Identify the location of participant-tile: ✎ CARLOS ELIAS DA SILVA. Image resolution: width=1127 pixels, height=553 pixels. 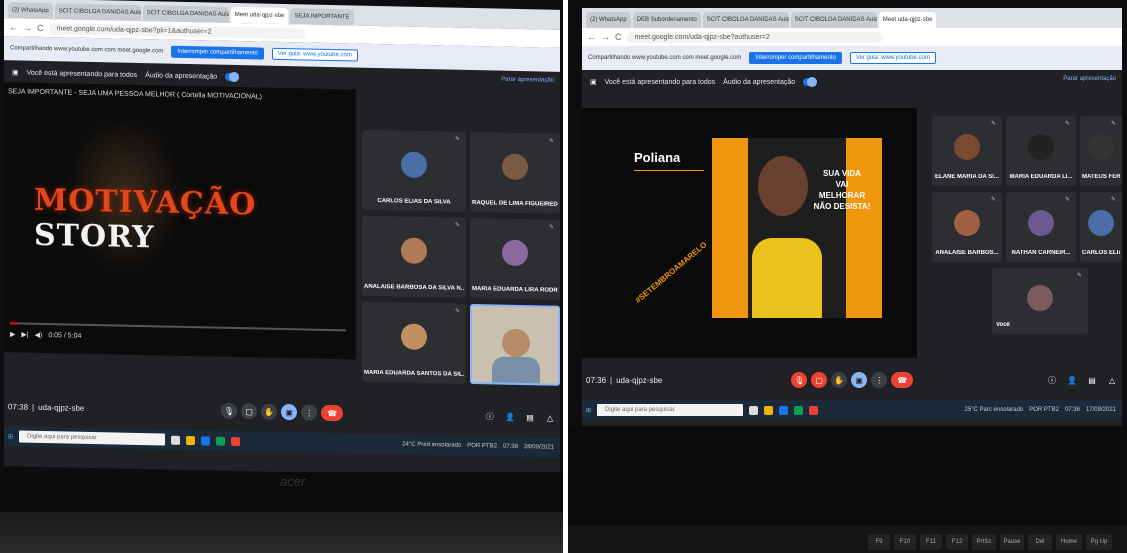
(414, 170).